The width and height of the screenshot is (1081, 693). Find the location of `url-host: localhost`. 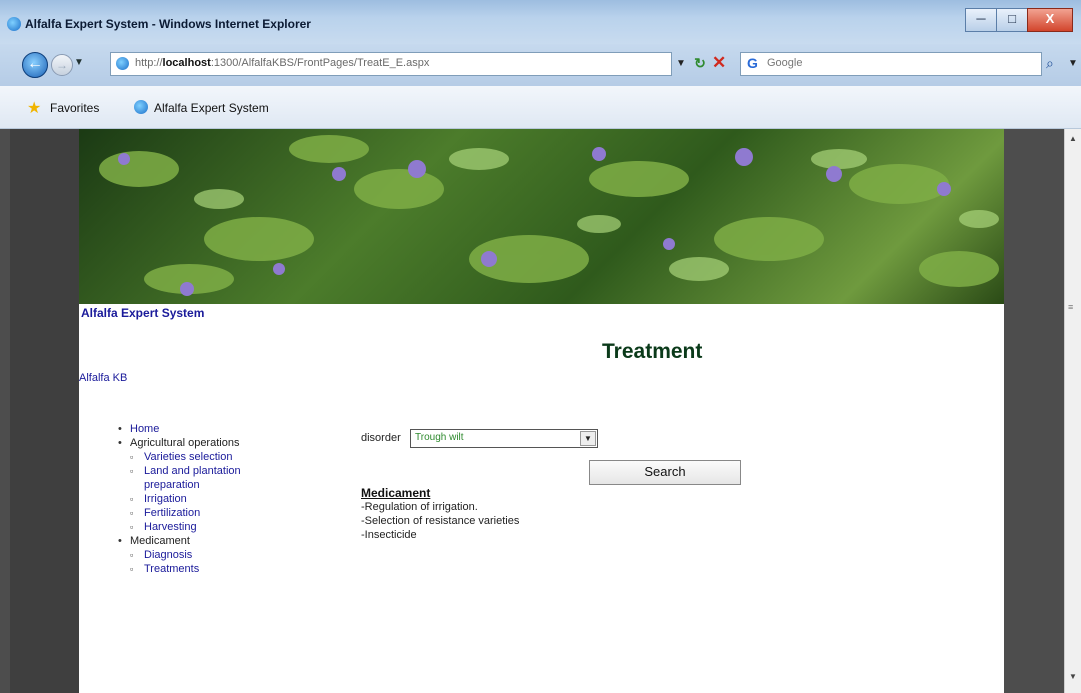

url-host: localhost is located at coordinates (186, 63).